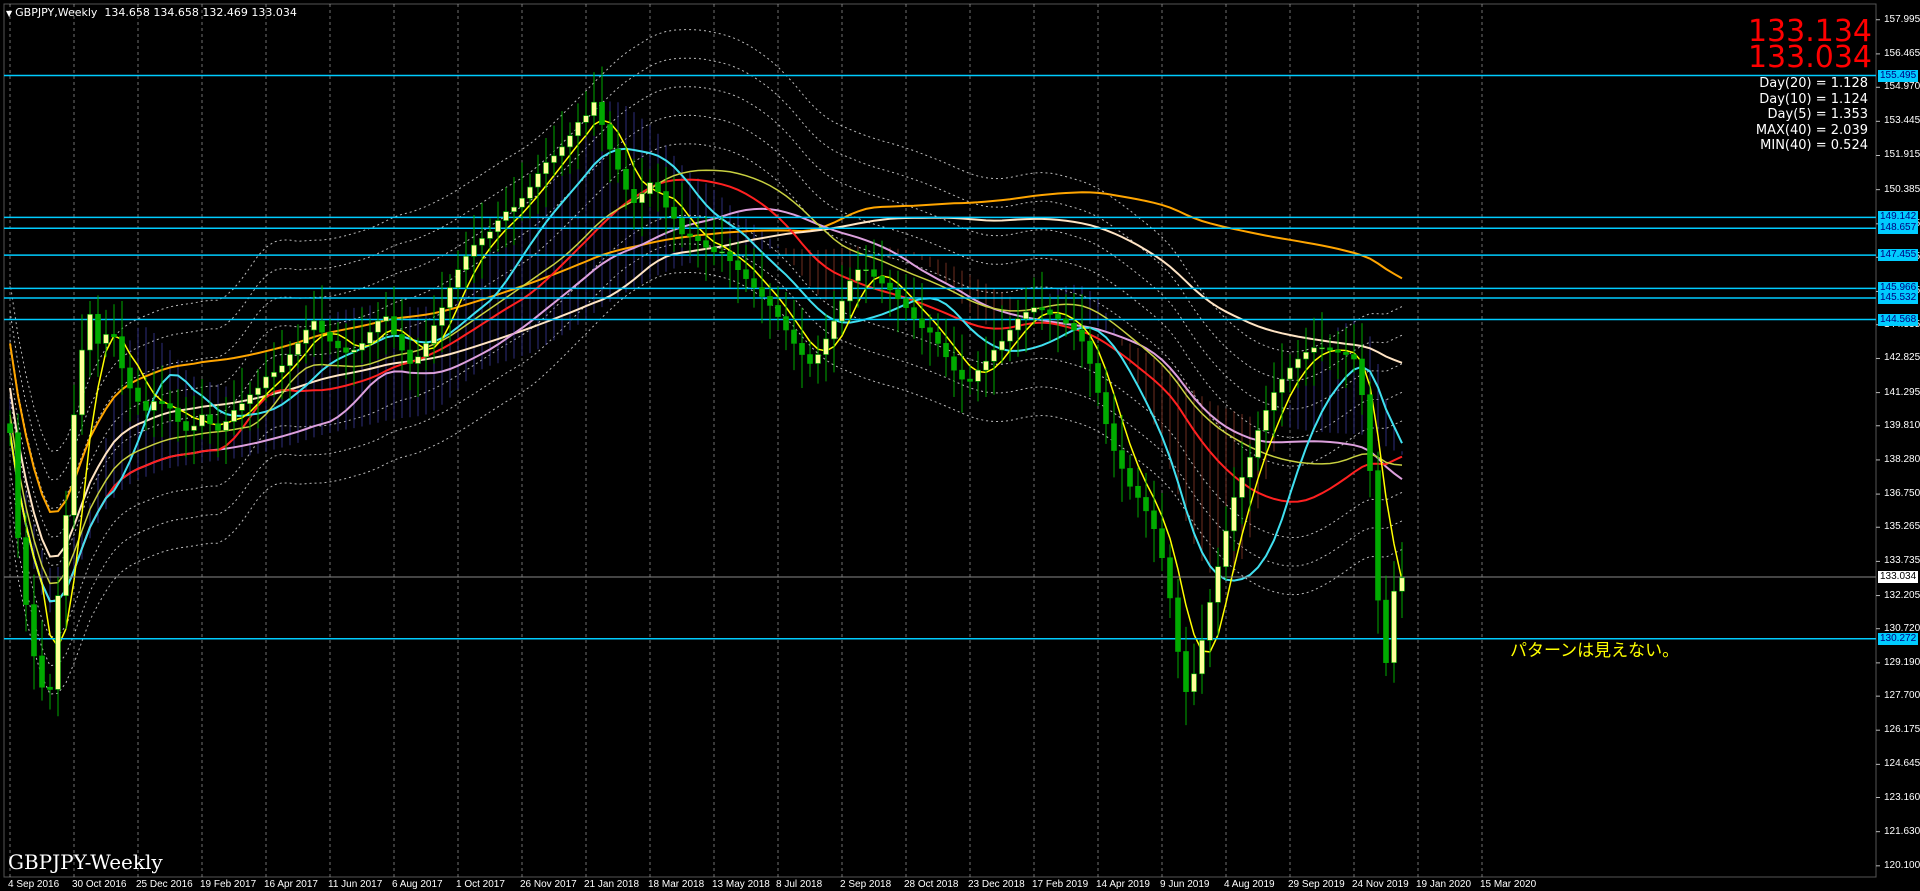  I want to click on price-tick-label: 136.750, so click(1902, 494).